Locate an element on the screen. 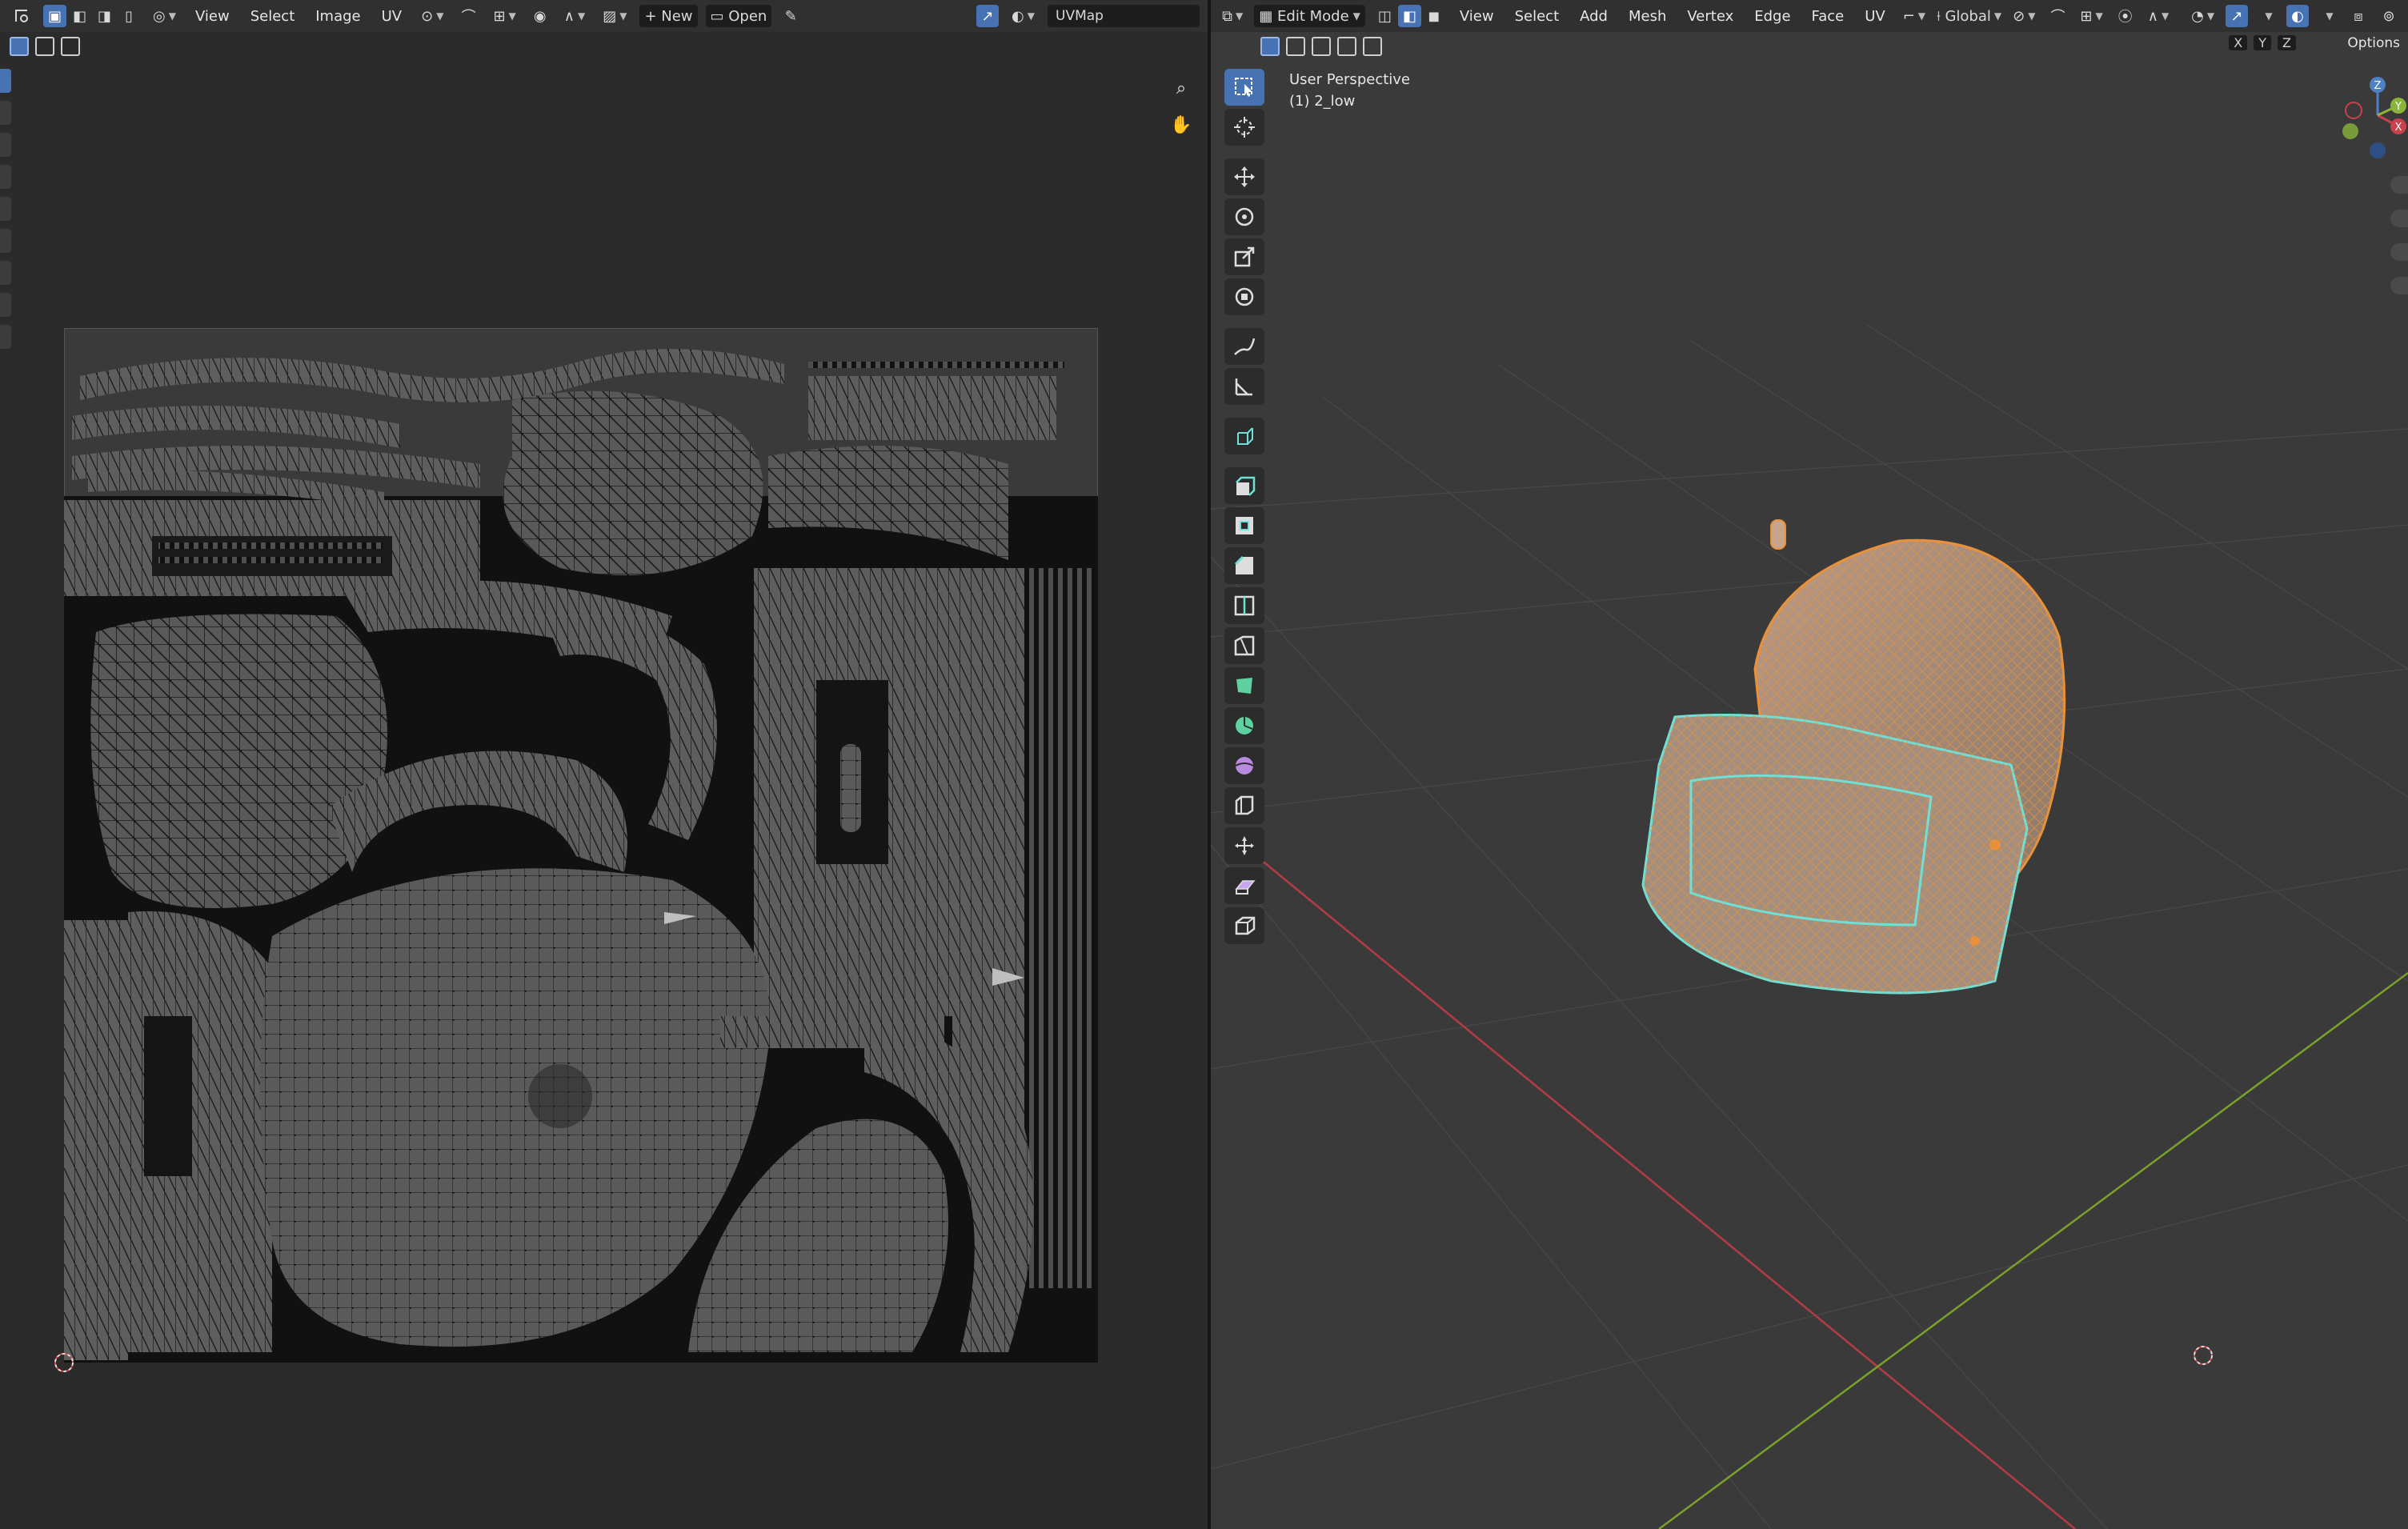  spin-tool is located at coordinates (1244, 725).